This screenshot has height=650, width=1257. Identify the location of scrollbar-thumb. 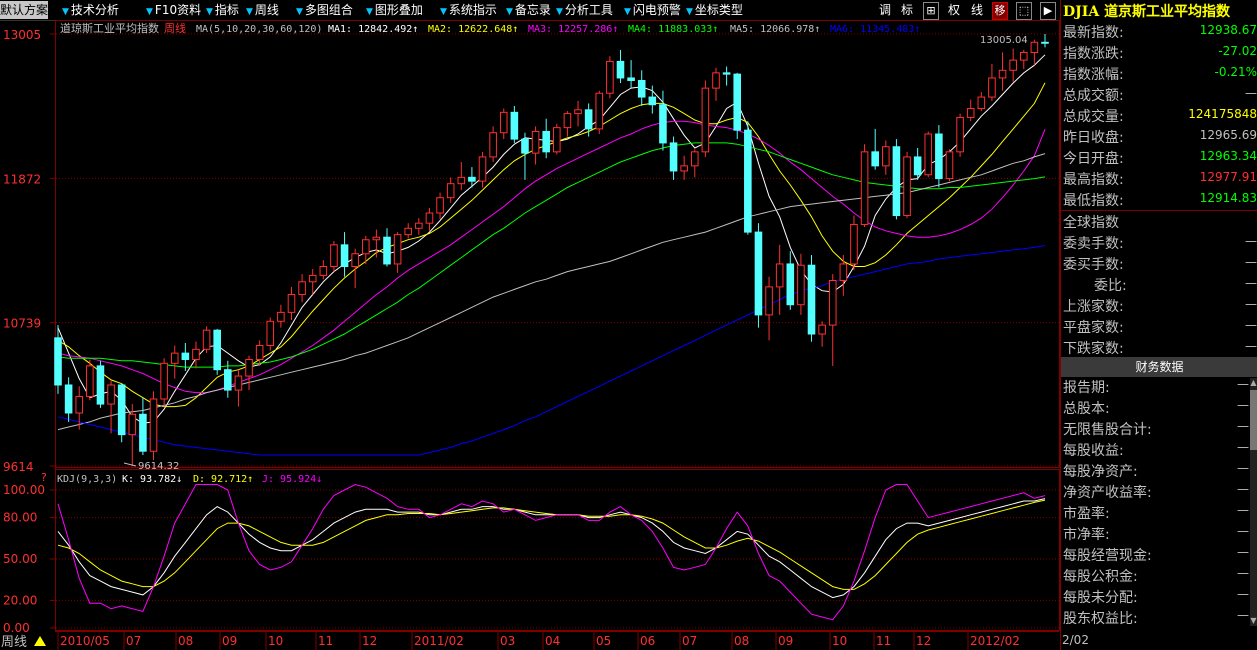
(1253, 420).